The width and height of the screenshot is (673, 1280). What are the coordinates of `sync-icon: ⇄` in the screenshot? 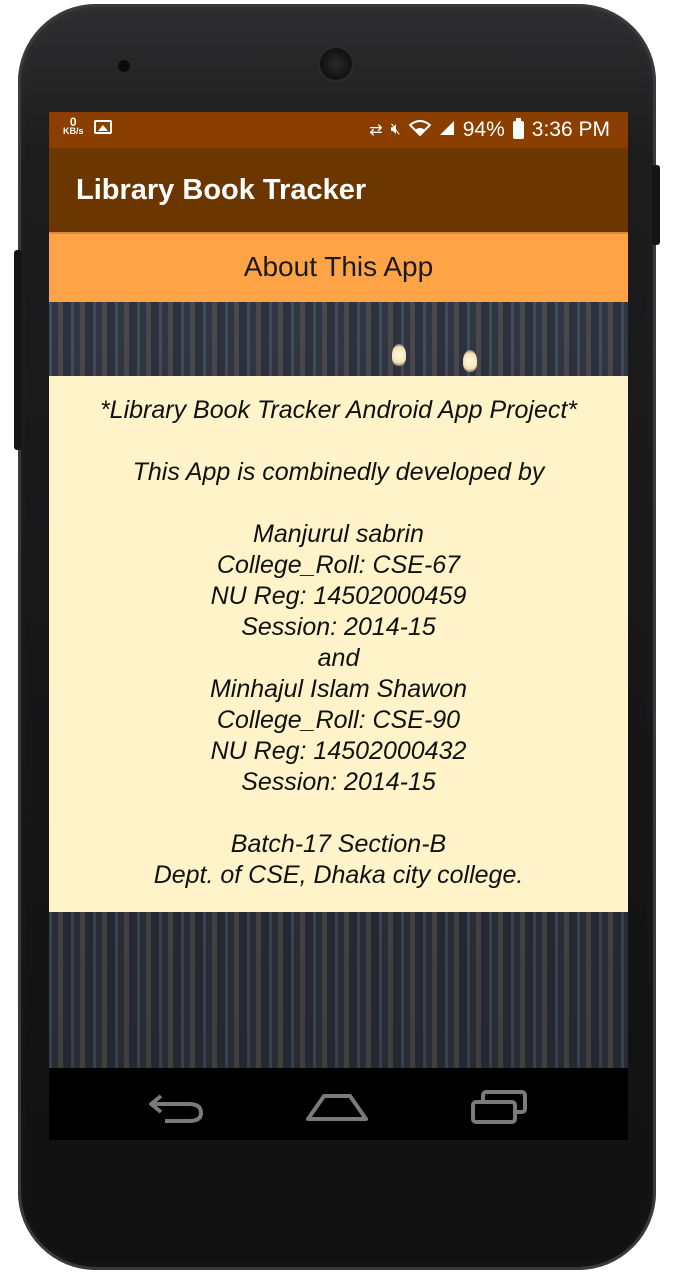 It's located at (376, 130).